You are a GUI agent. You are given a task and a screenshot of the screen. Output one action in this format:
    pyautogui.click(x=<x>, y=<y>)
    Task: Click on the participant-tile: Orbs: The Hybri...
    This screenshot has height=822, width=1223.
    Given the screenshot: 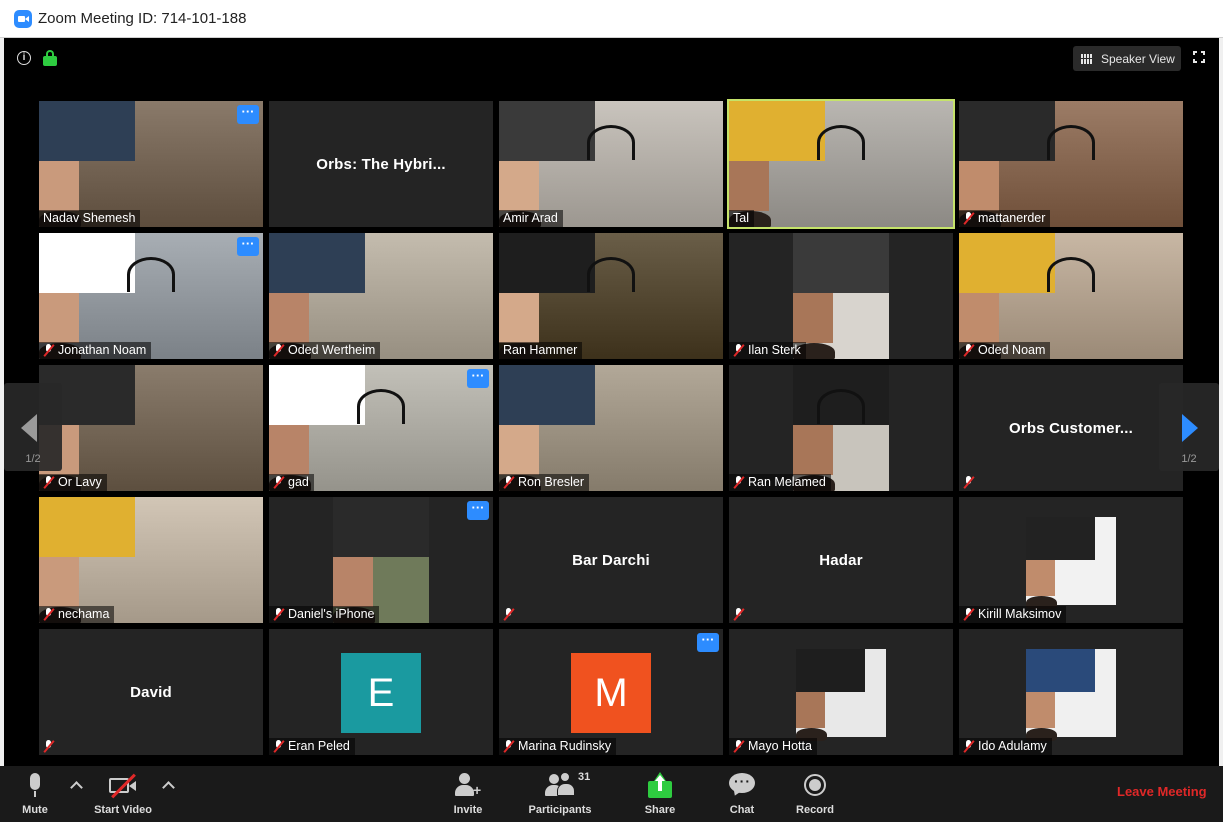 What is the action you would take?
    pyautogui.click(x=381, y=164)
    